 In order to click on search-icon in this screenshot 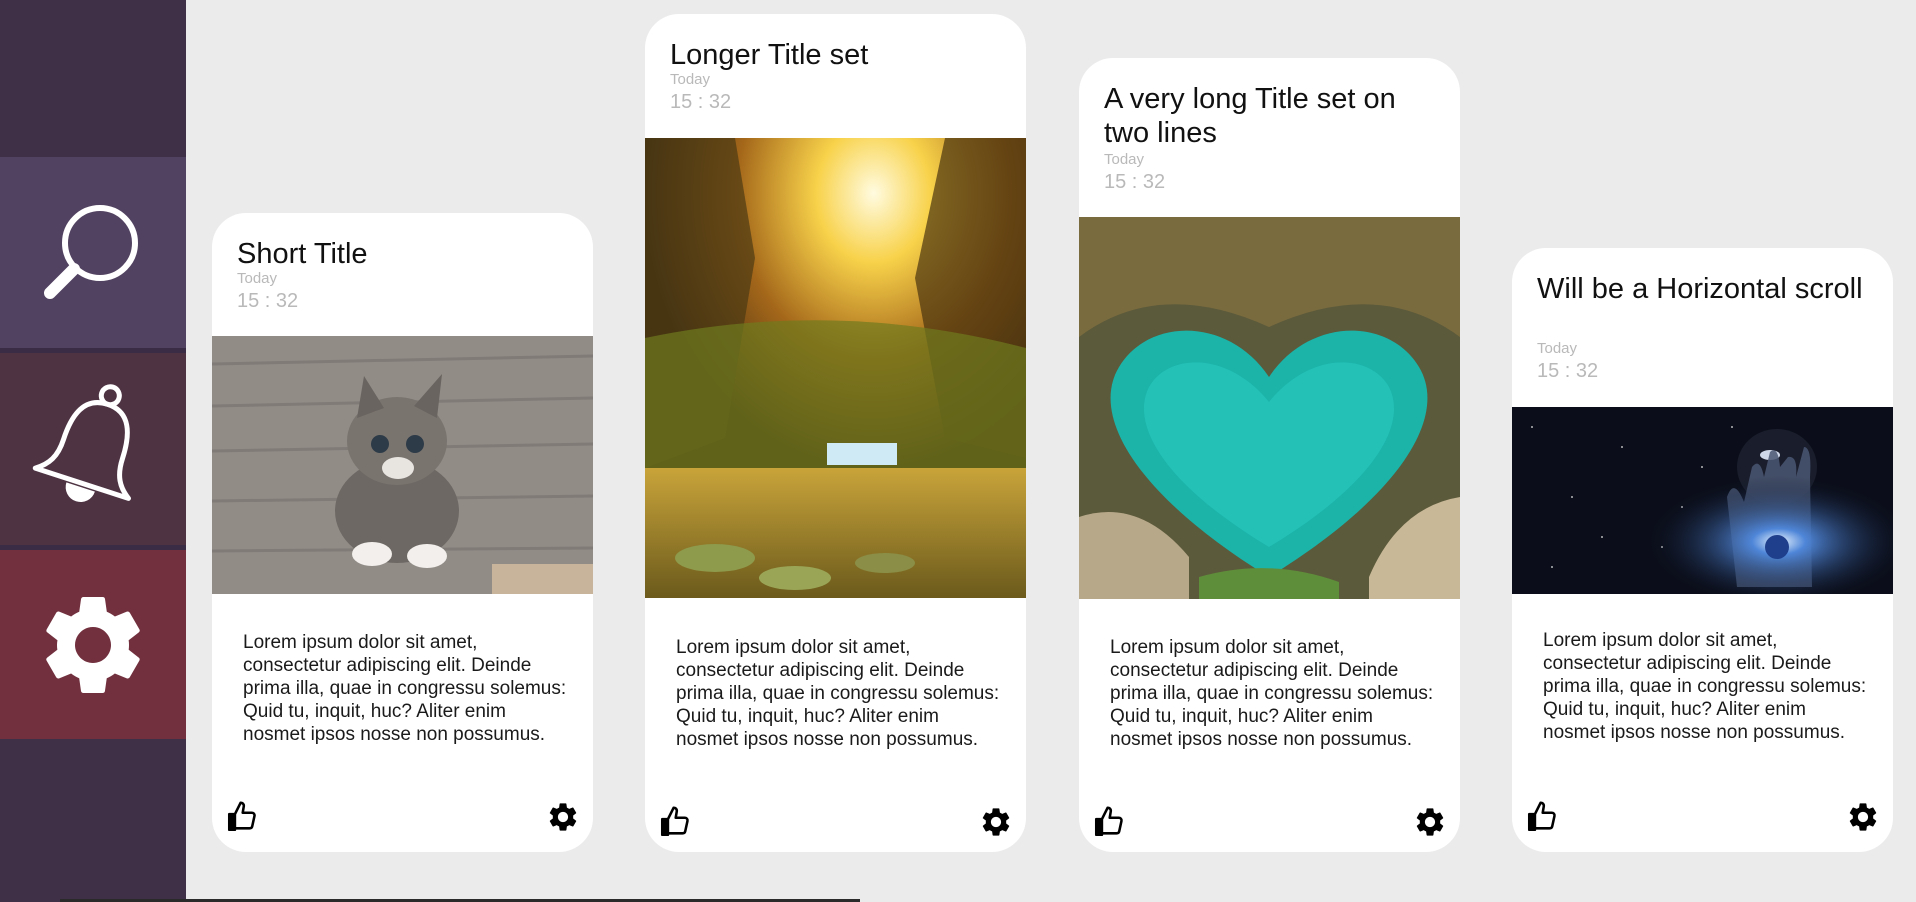, I will do `click(91, 251)`.